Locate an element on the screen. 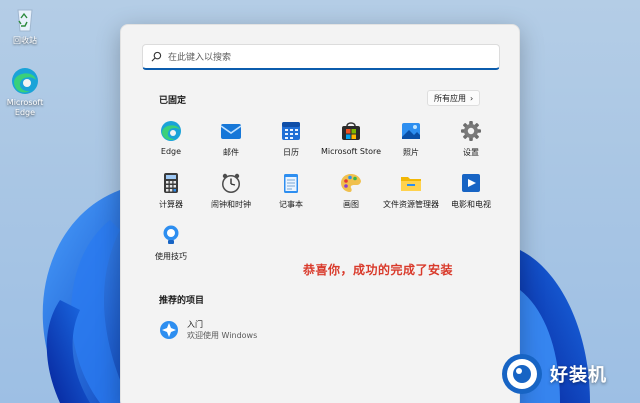 The height and width of the screenshot is (403, 640). desktop-edge: Microsoft Edge is located at coordinates (25, 92).